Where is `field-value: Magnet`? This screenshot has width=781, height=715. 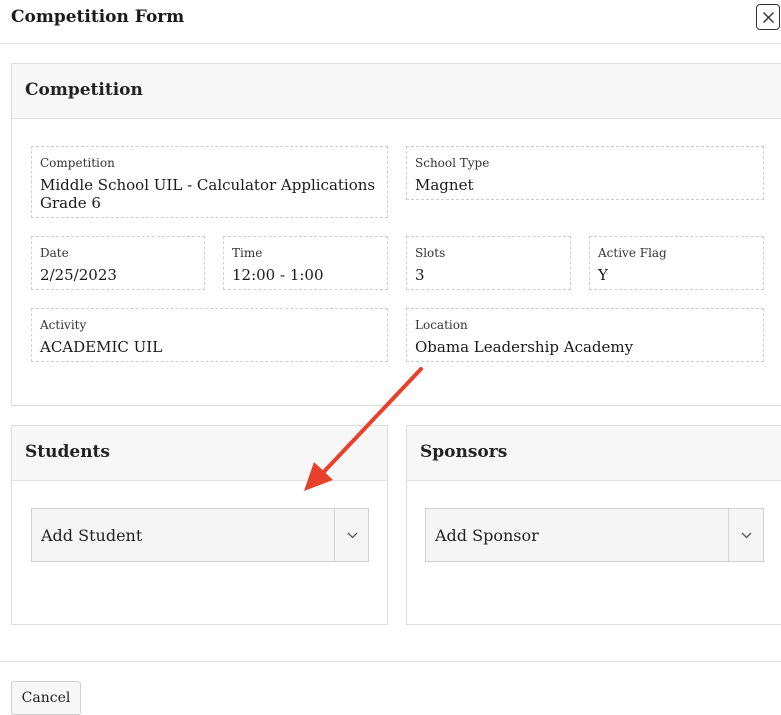 field-value: Magnet is located at coordinates (444, 185).